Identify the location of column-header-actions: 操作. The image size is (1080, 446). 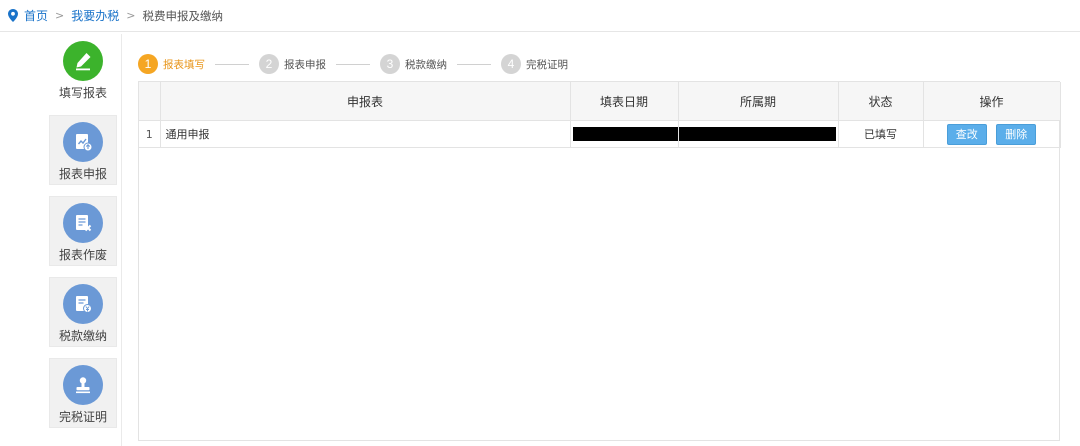
(992, 101).